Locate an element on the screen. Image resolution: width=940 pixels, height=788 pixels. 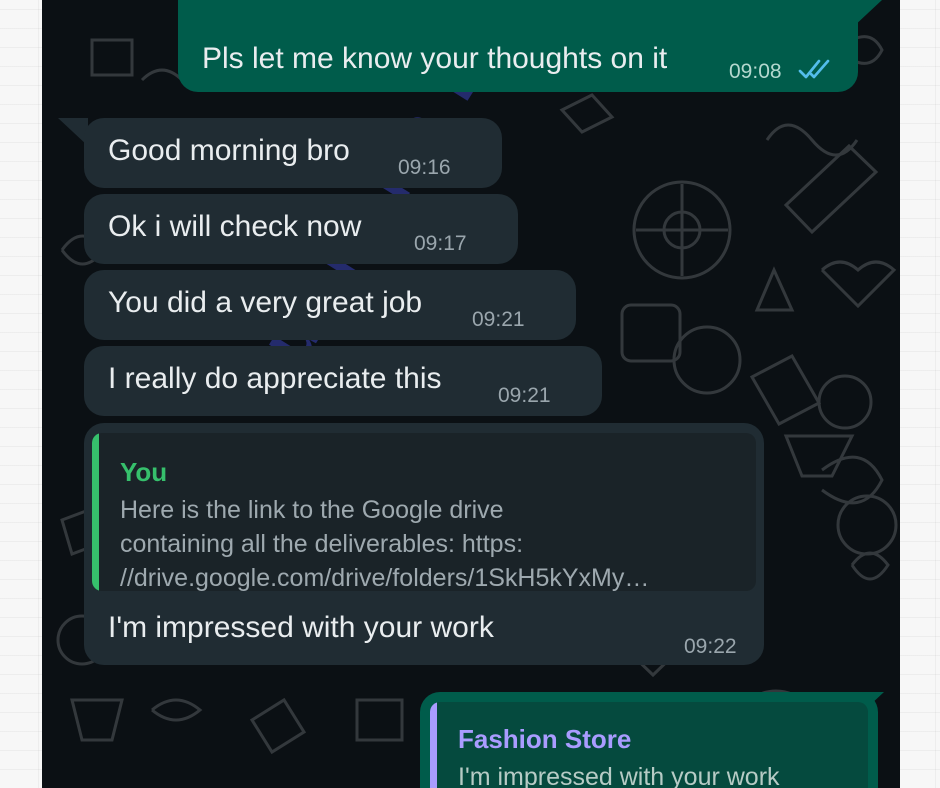
message-time: 09:17 is located at coordinates (440, 243).